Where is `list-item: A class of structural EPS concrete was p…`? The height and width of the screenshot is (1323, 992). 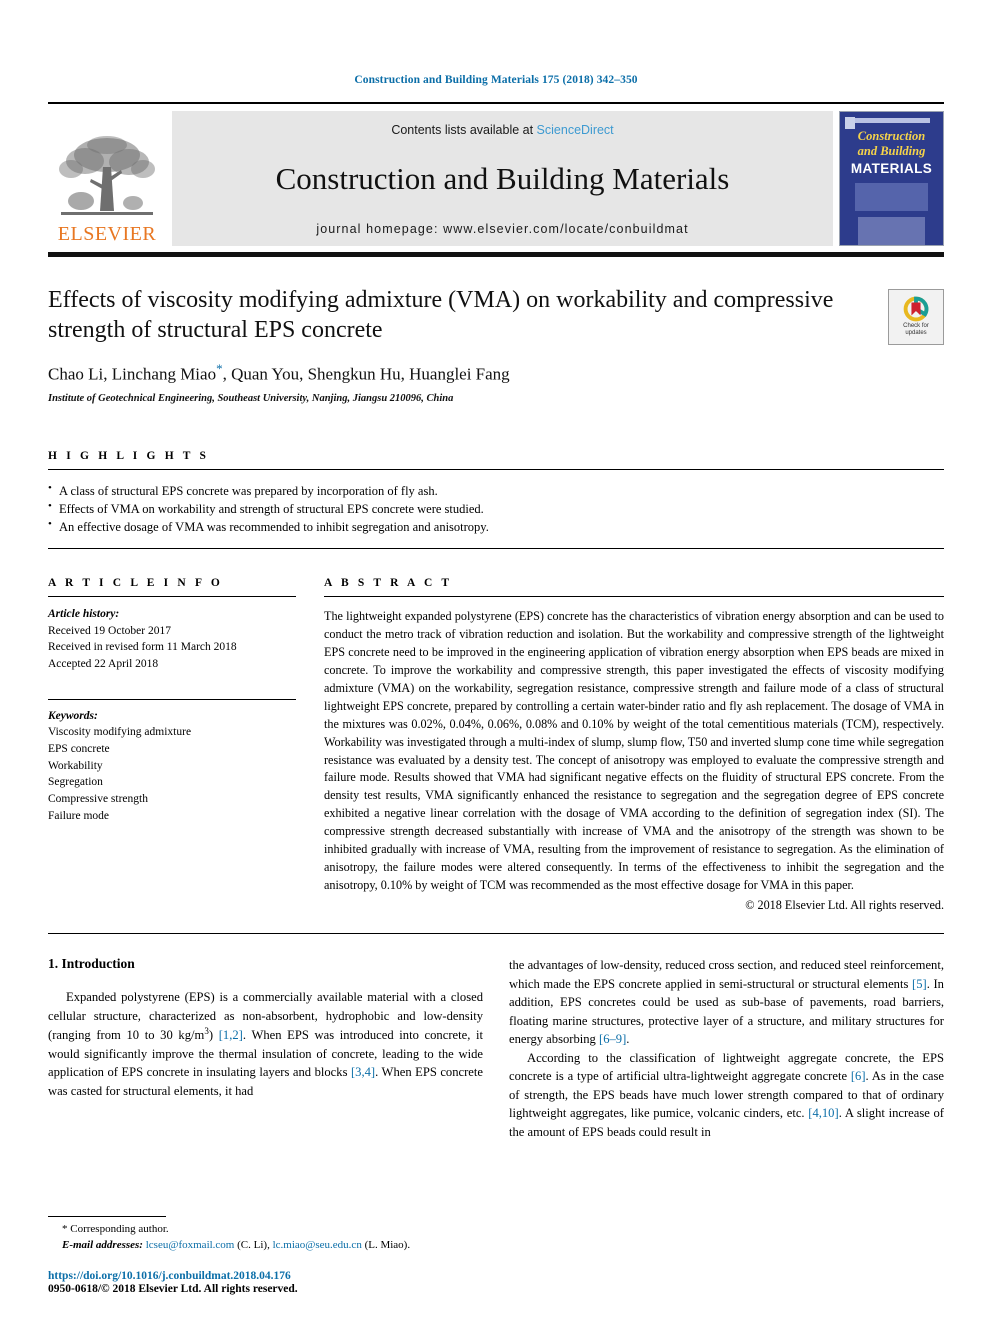
list-item: A class of structural EPS concrete was p… is located at coordinates (496, 490).